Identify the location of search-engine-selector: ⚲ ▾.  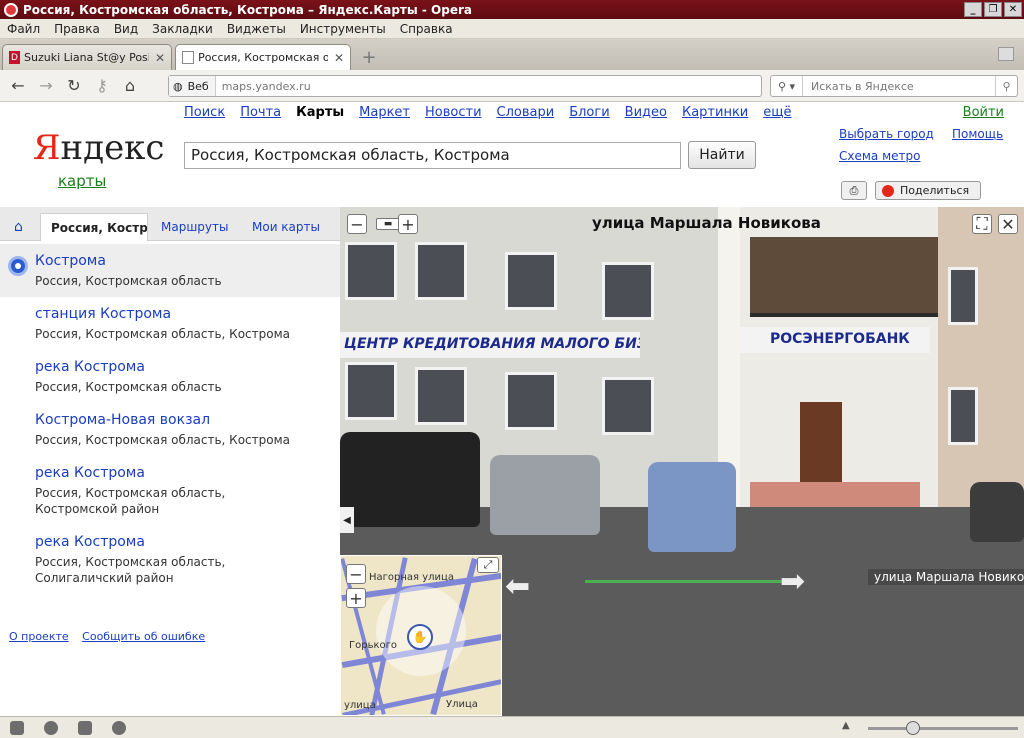
(787, 86).